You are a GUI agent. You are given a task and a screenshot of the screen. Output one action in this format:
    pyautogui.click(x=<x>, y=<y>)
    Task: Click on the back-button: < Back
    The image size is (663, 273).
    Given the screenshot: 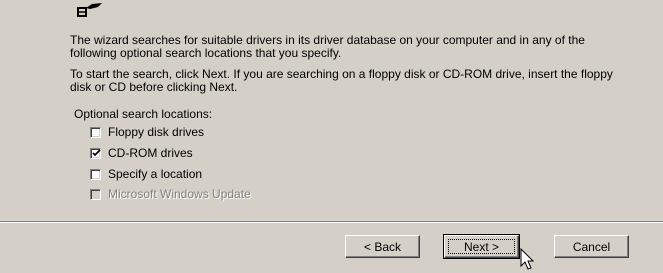 What is the action you would take?
    pyautogui.click(x=382, y=246)
    